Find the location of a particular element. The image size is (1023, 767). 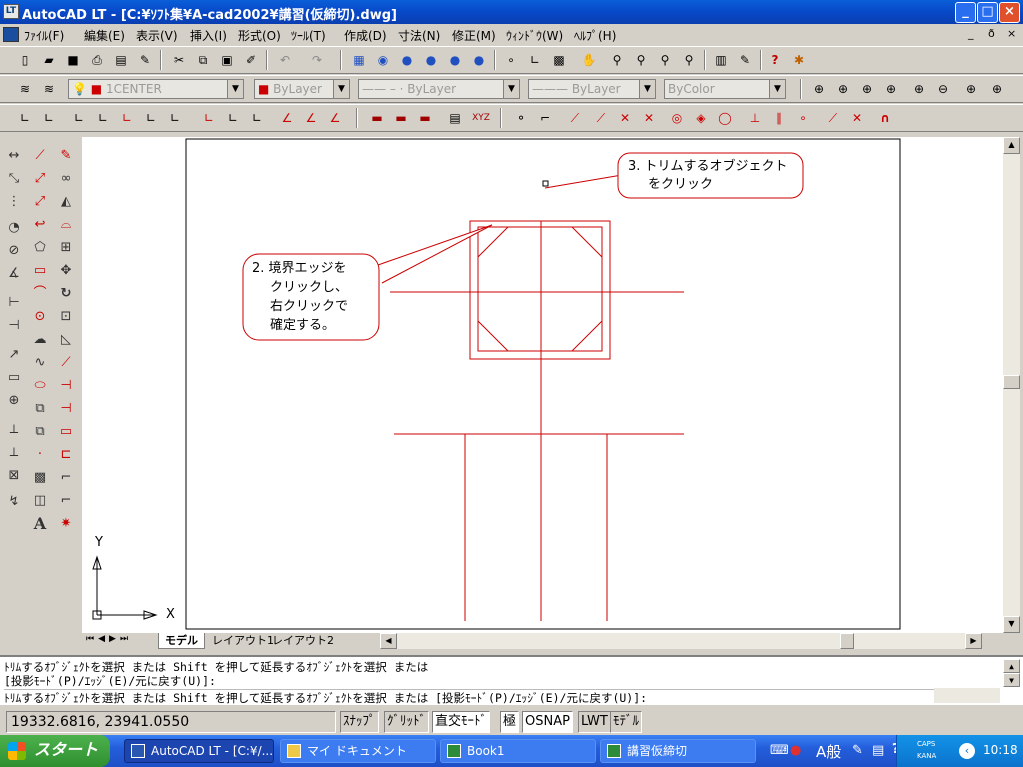

plotstyle-select: ByColor ▼ is located at coordinates (725, 89).